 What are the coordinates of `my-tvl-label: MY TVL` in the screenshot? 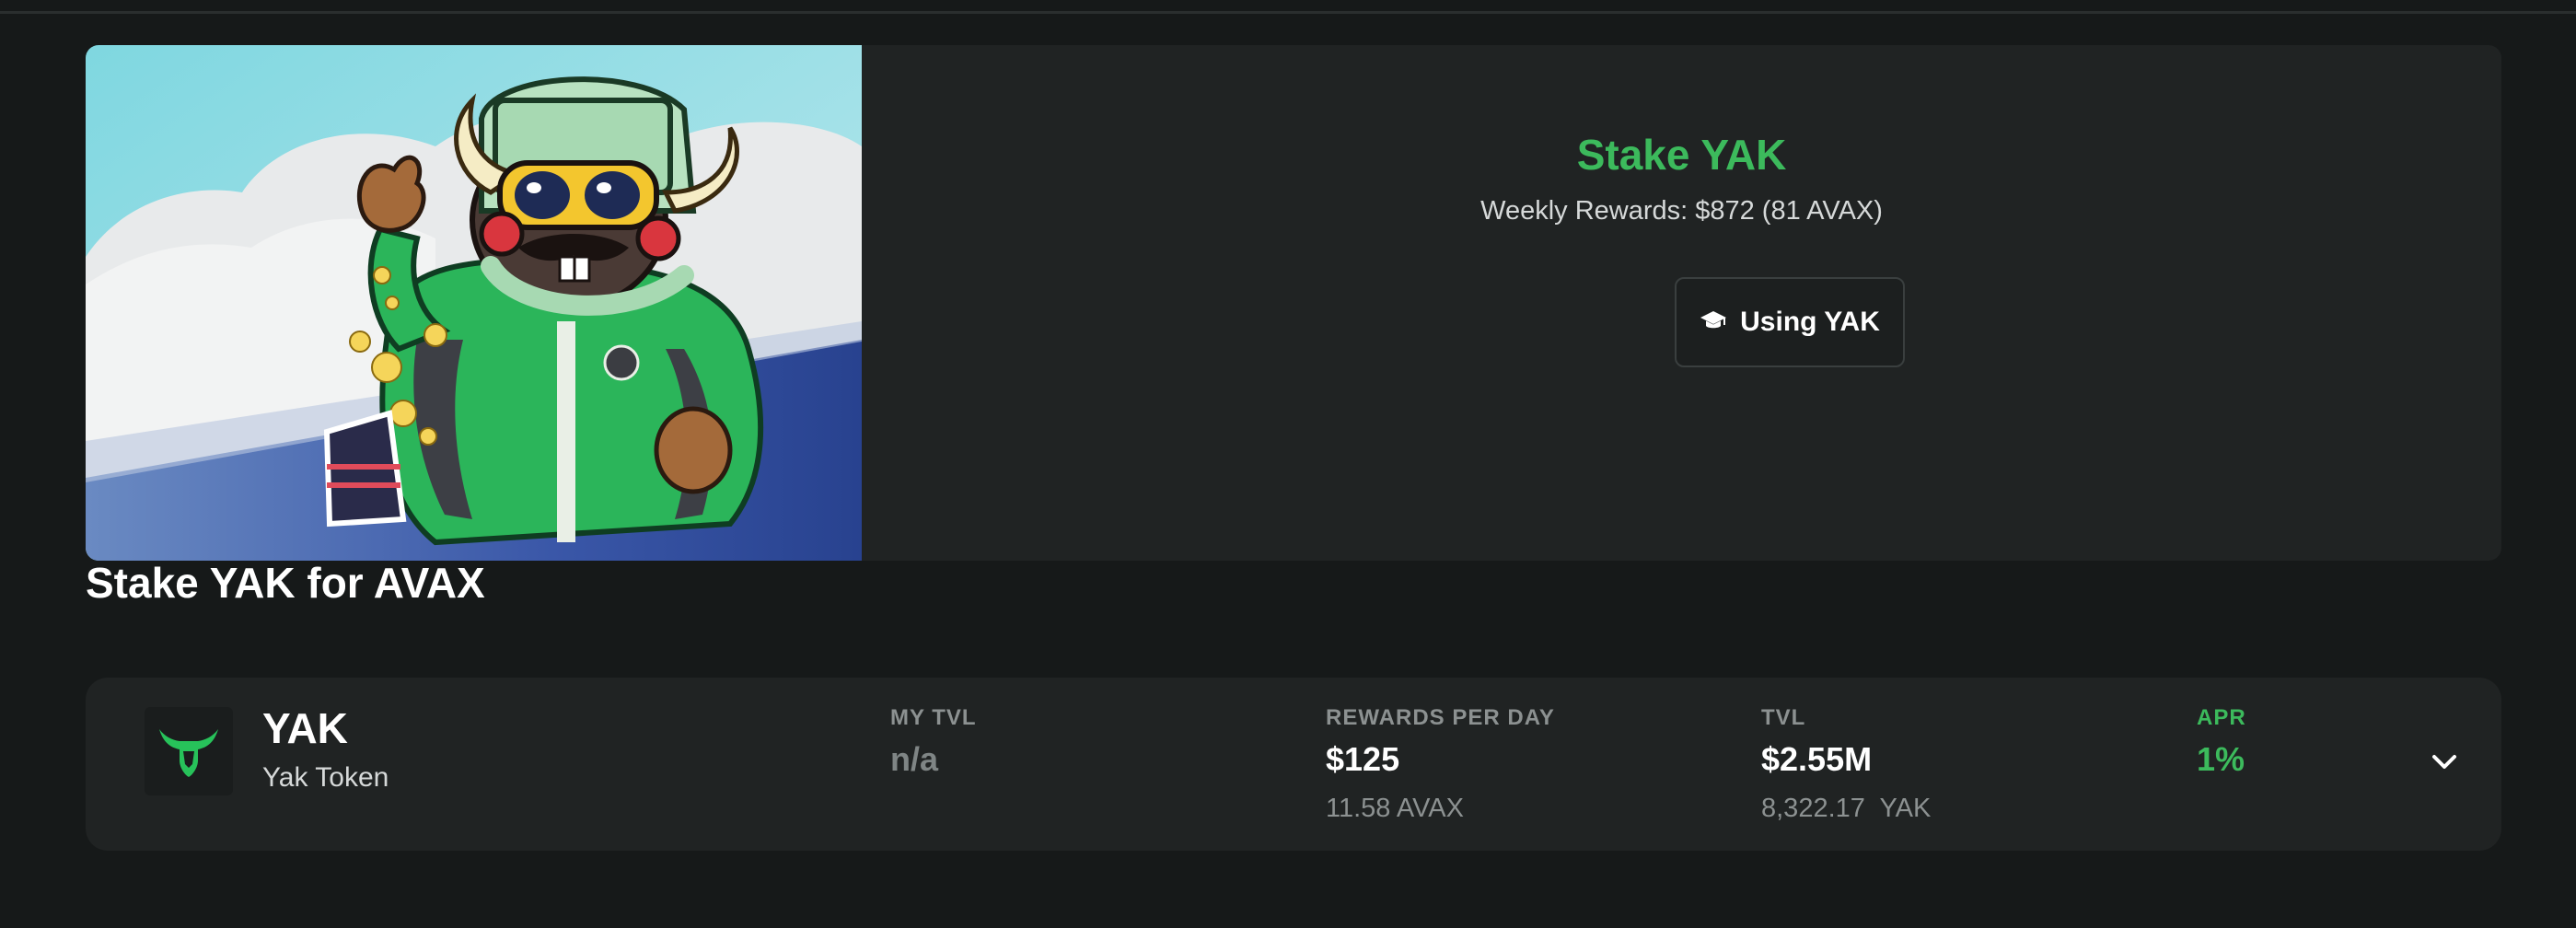 It's located at (933, 717).